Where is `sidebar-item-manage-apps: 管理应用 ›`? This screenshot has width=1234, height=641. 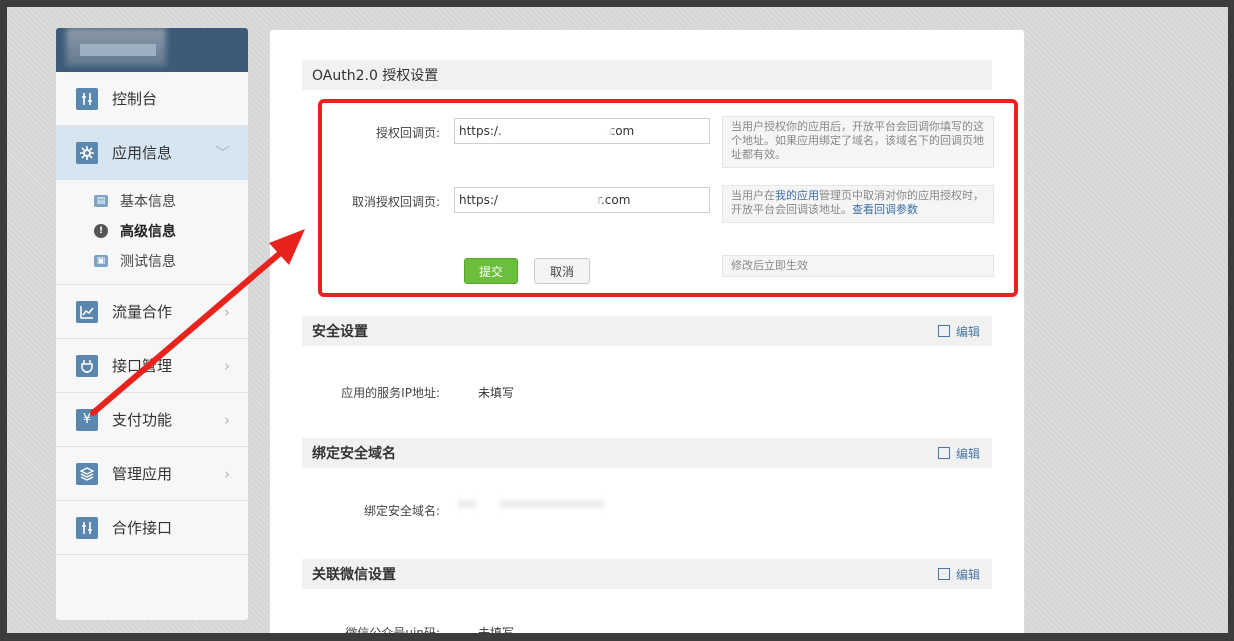 sidebar-item-manage-apps: 管理应用 › is located at coordinates (152, 474).